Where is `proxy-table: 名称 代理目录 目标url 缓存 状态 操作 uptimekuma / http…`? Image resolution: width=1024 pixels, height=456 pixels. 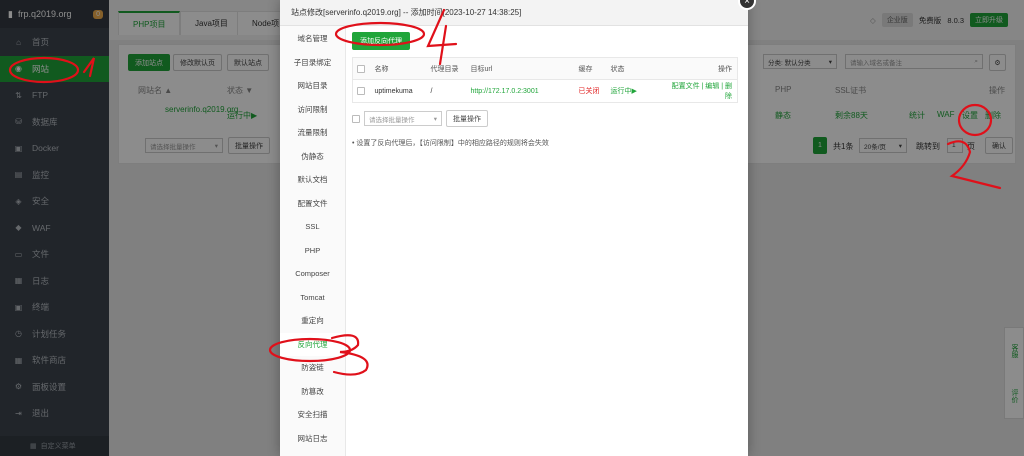
proxy-table: 名称 代理目录 目标url 缓存 状态 操作 uptimekuma / http… is located at coordinates (545, 80).